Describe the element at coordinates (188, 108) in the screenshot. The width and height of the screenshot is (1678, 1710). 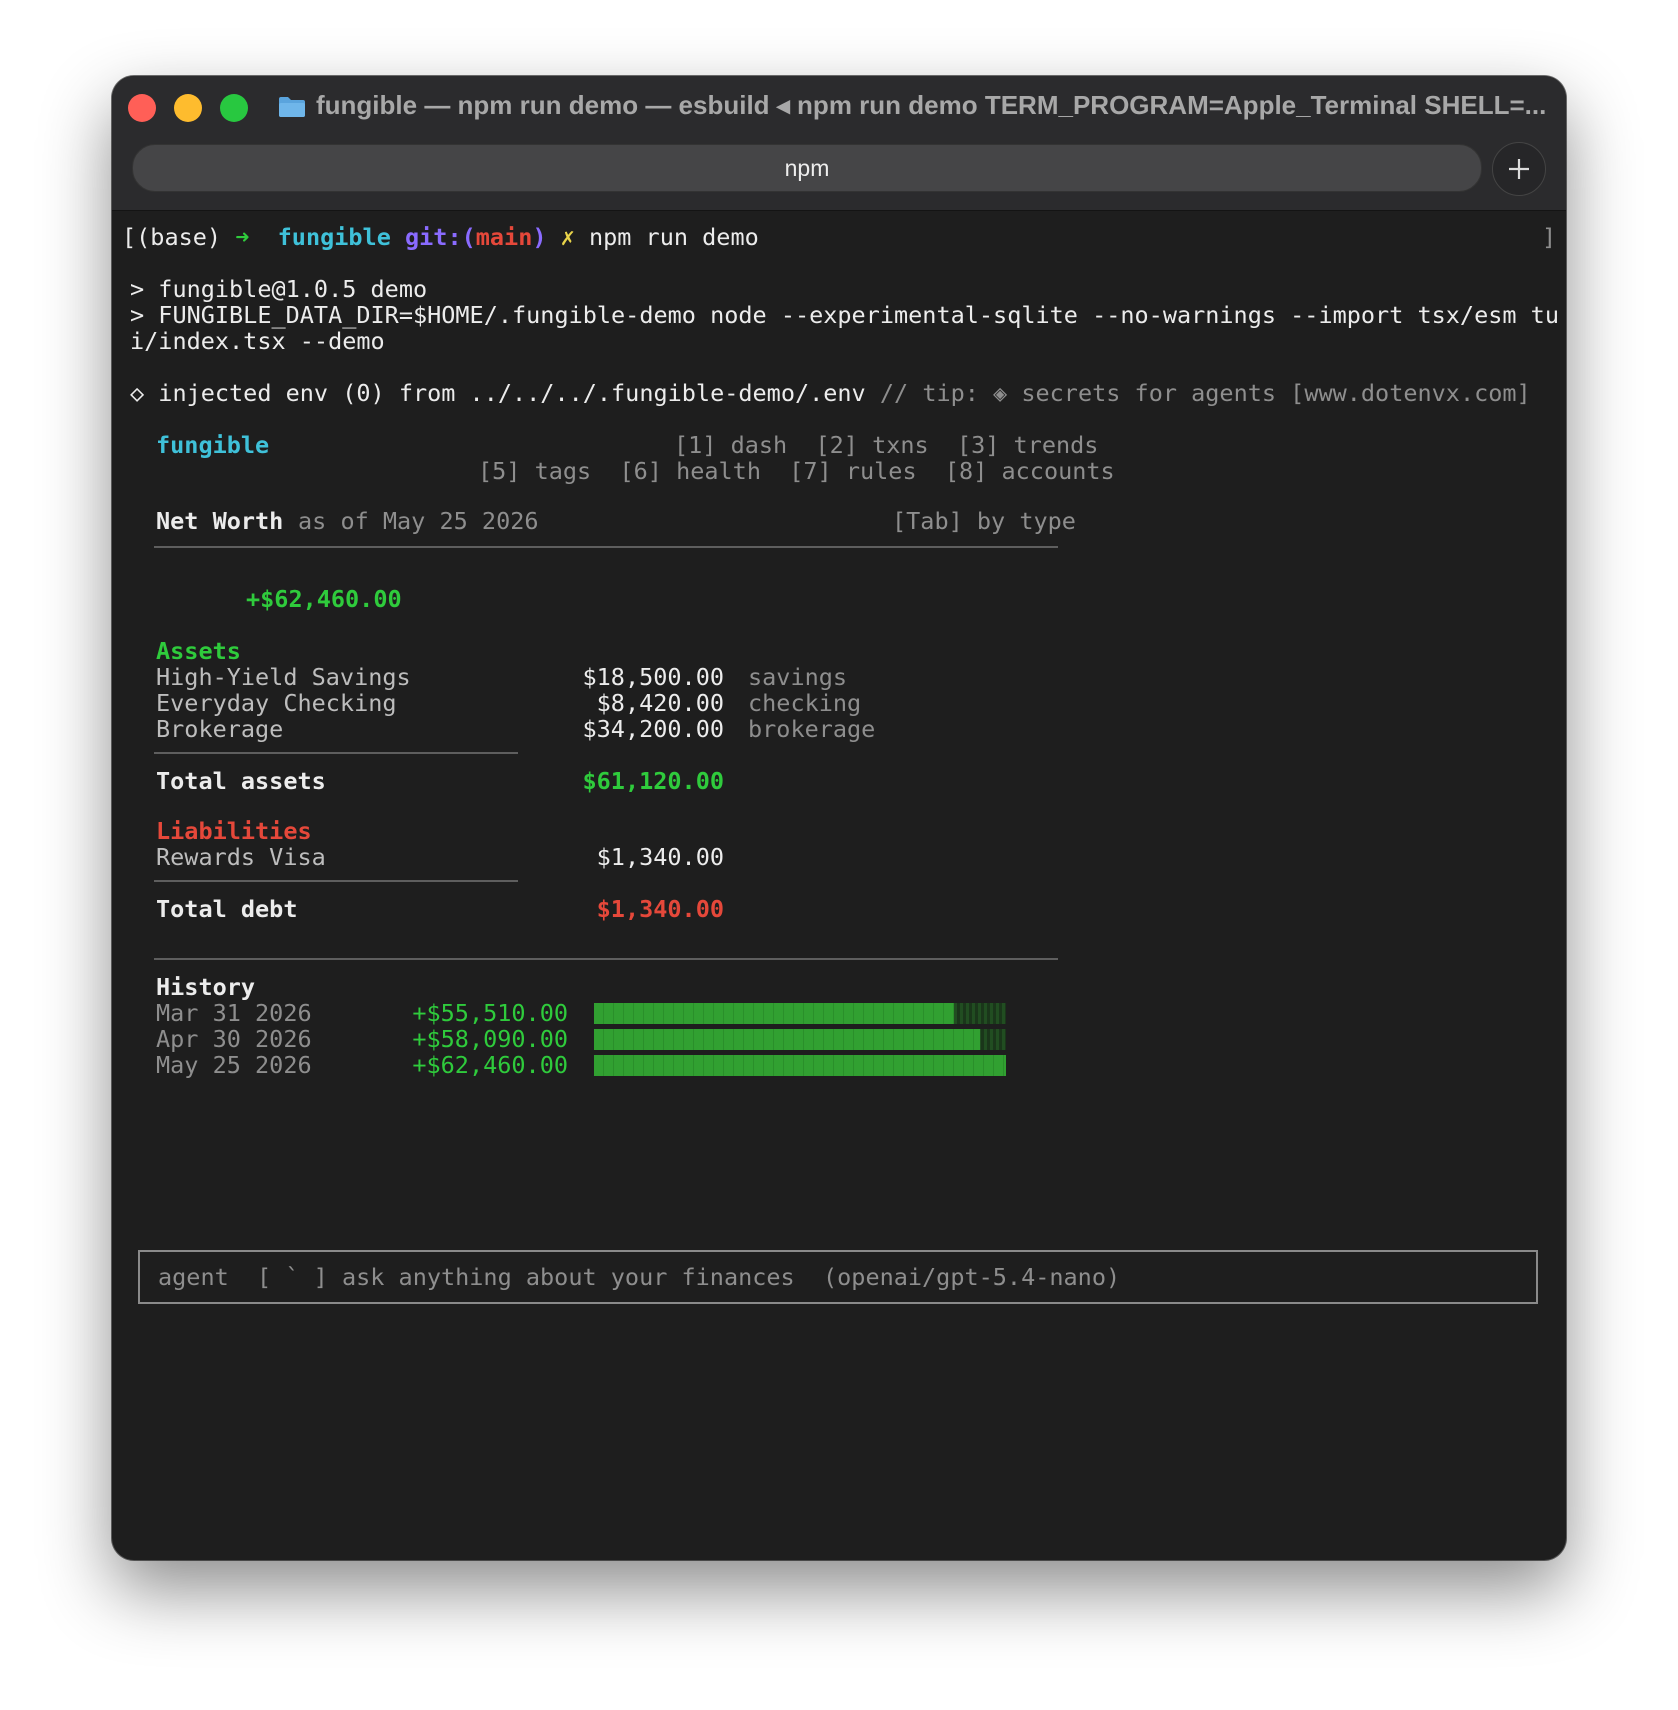
I see `minimize-window-button` at that location.